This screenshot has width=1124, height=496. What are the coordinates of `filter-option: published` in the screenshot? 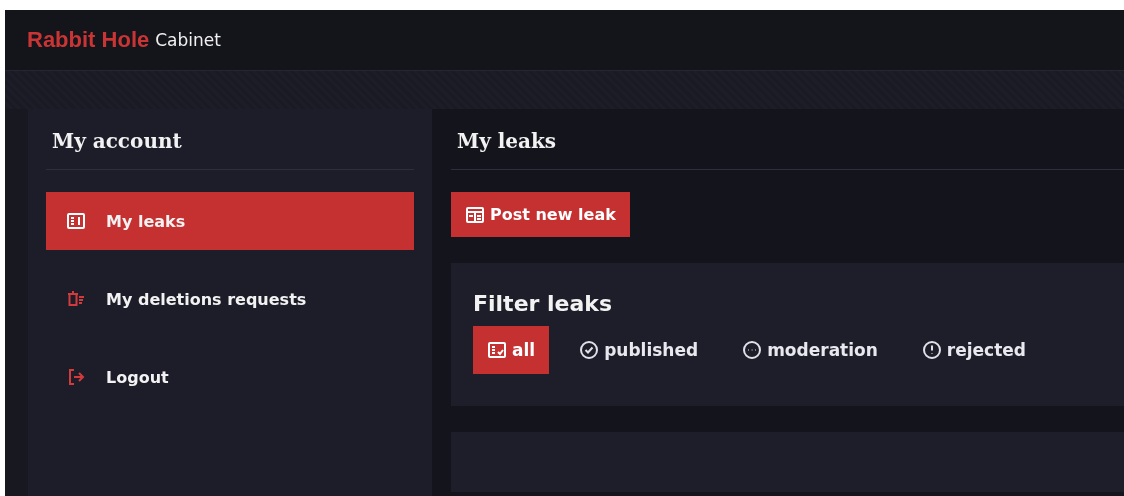 It's located at (639, 350).